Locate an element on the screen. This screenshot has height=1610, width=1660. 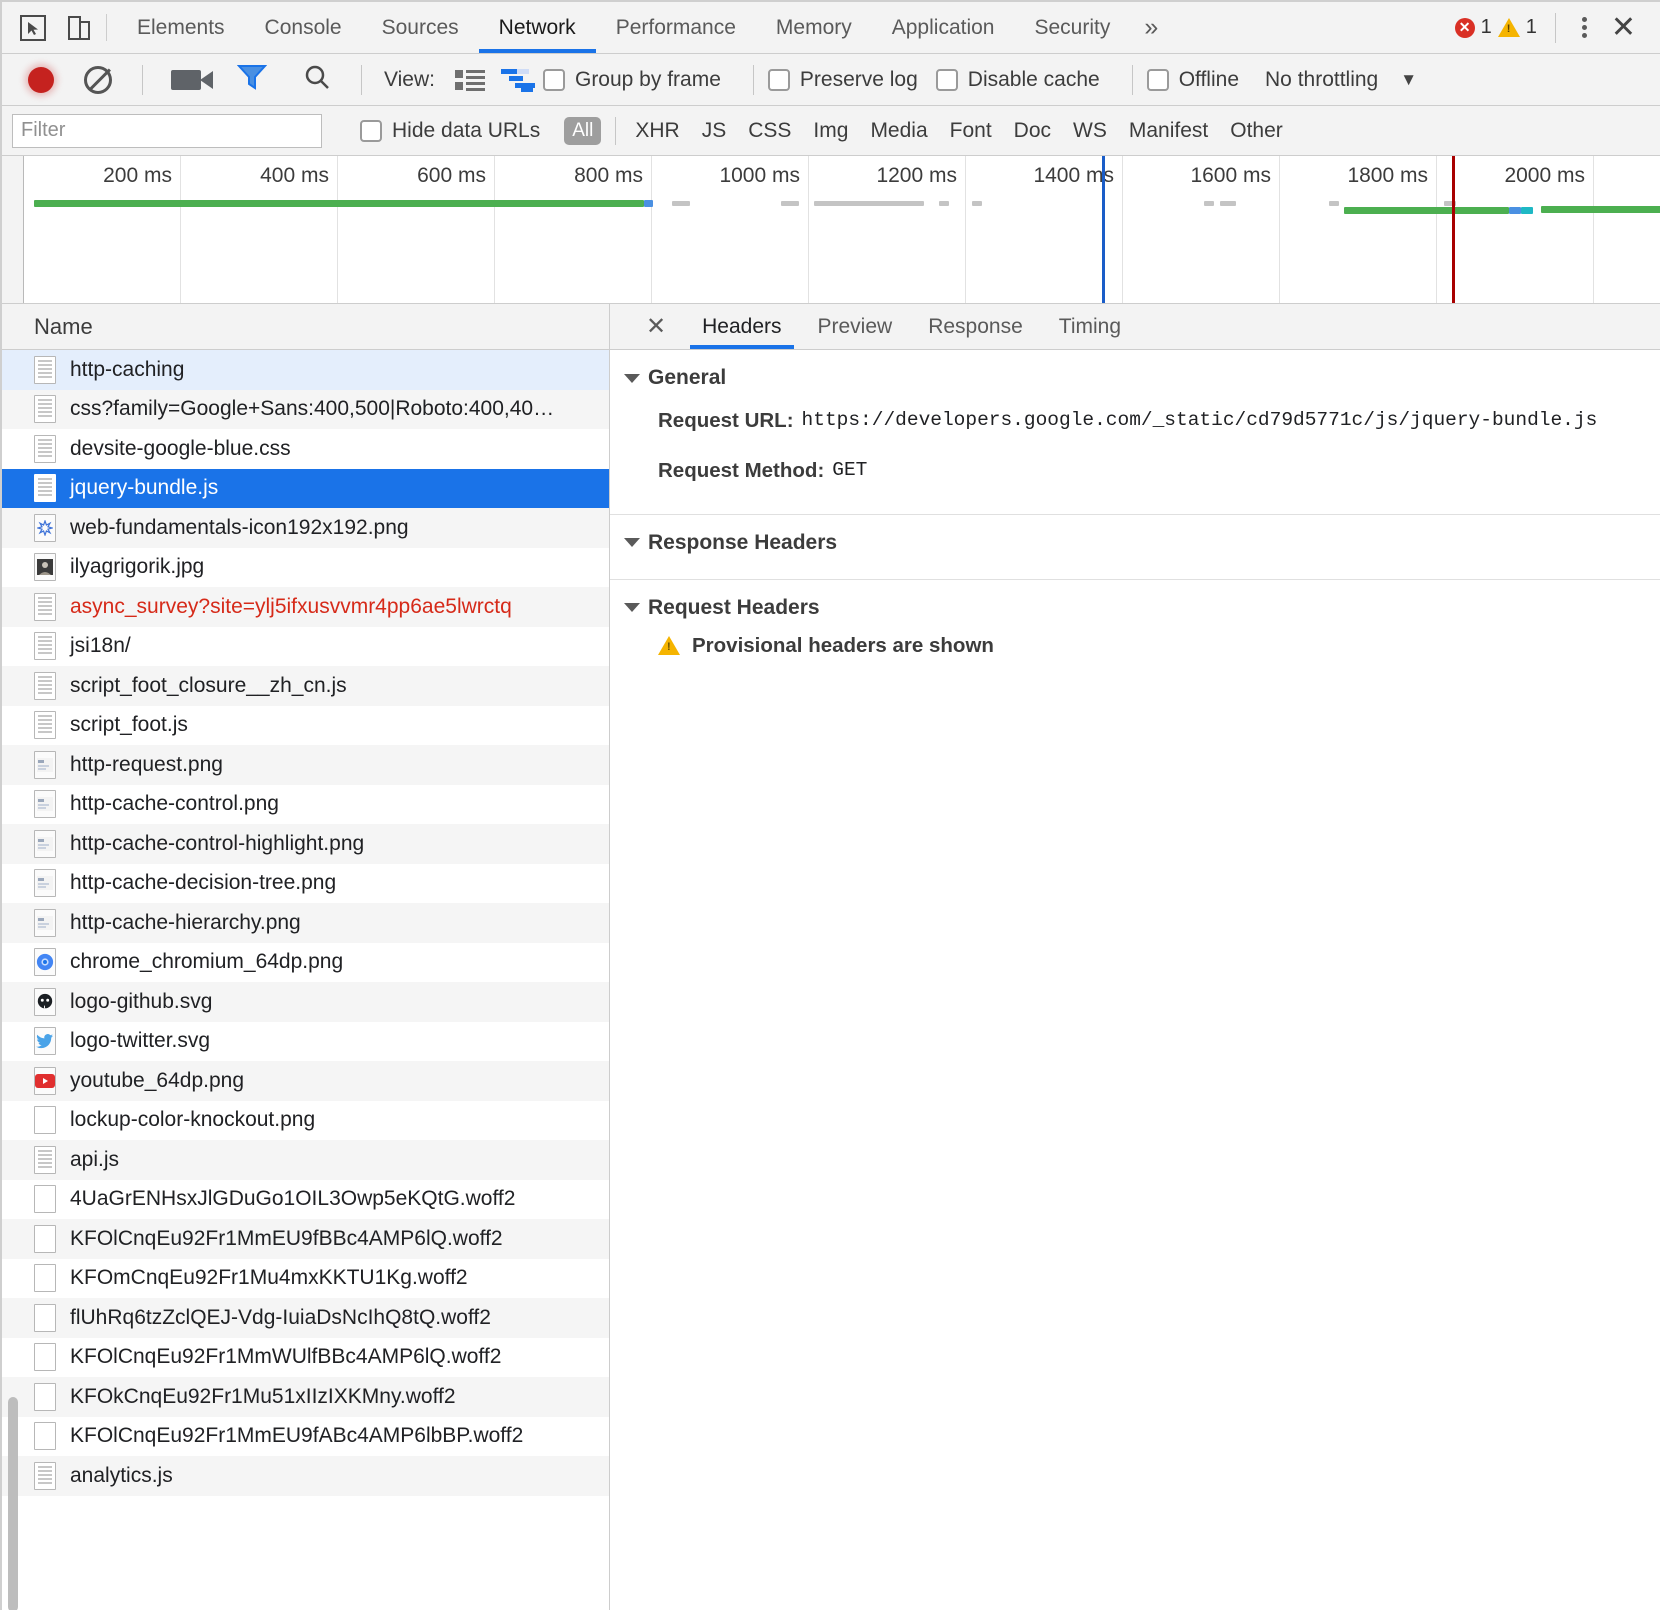
close-icon: ✕ is located at coordinates (1623, 27).